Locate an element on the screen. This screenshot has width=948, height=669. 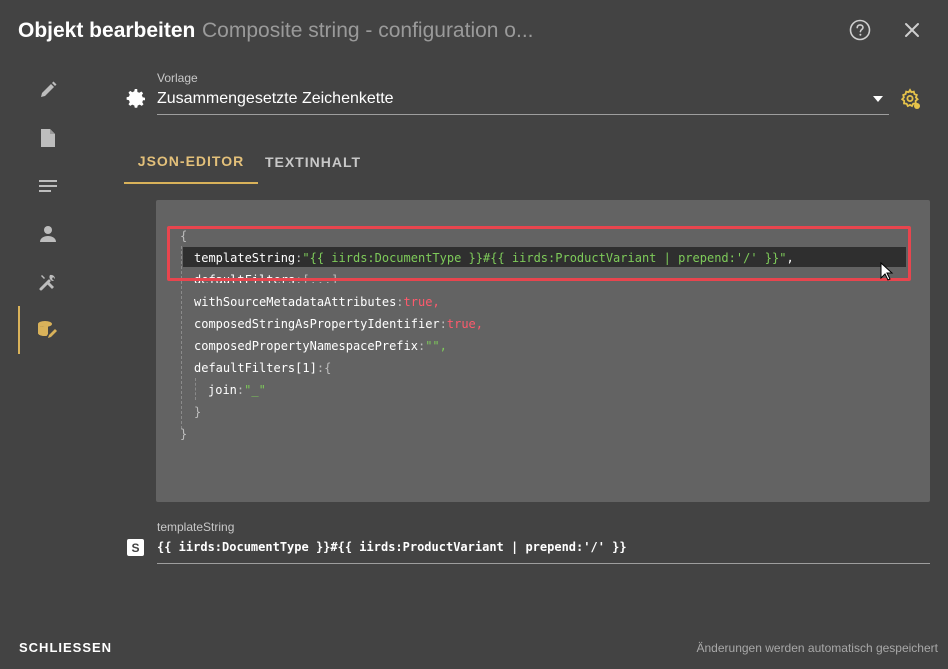
template-string-label: templateString is located at coordinates (196, 527).